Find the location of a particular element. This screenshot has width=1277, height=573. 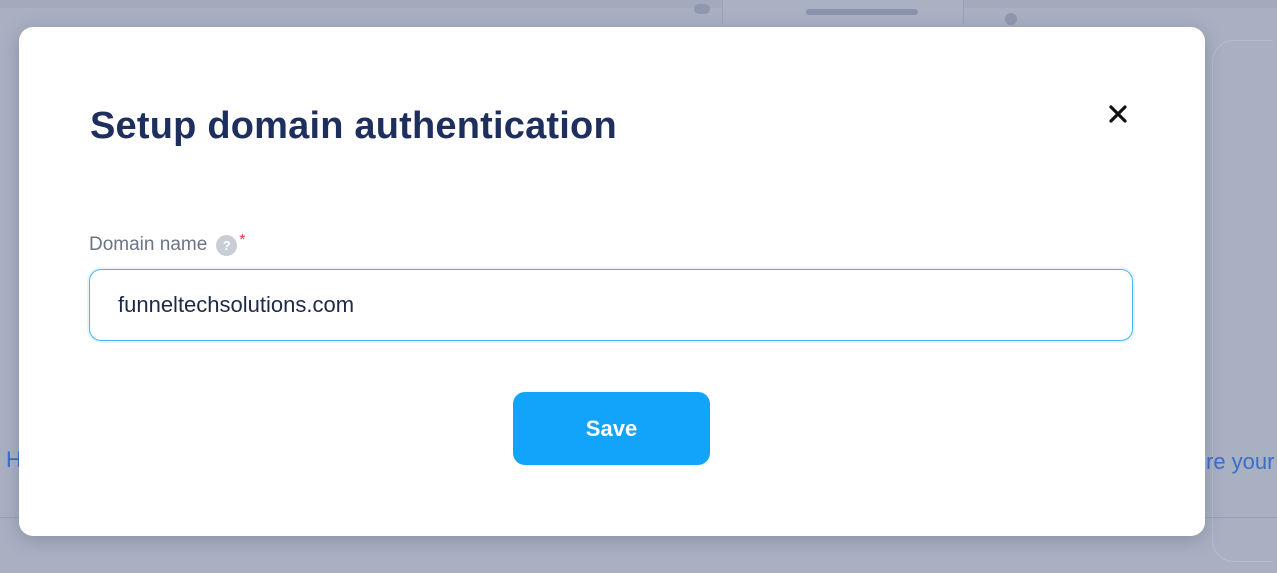

question-mark-icon: ? is located at coordinates (227, 245).